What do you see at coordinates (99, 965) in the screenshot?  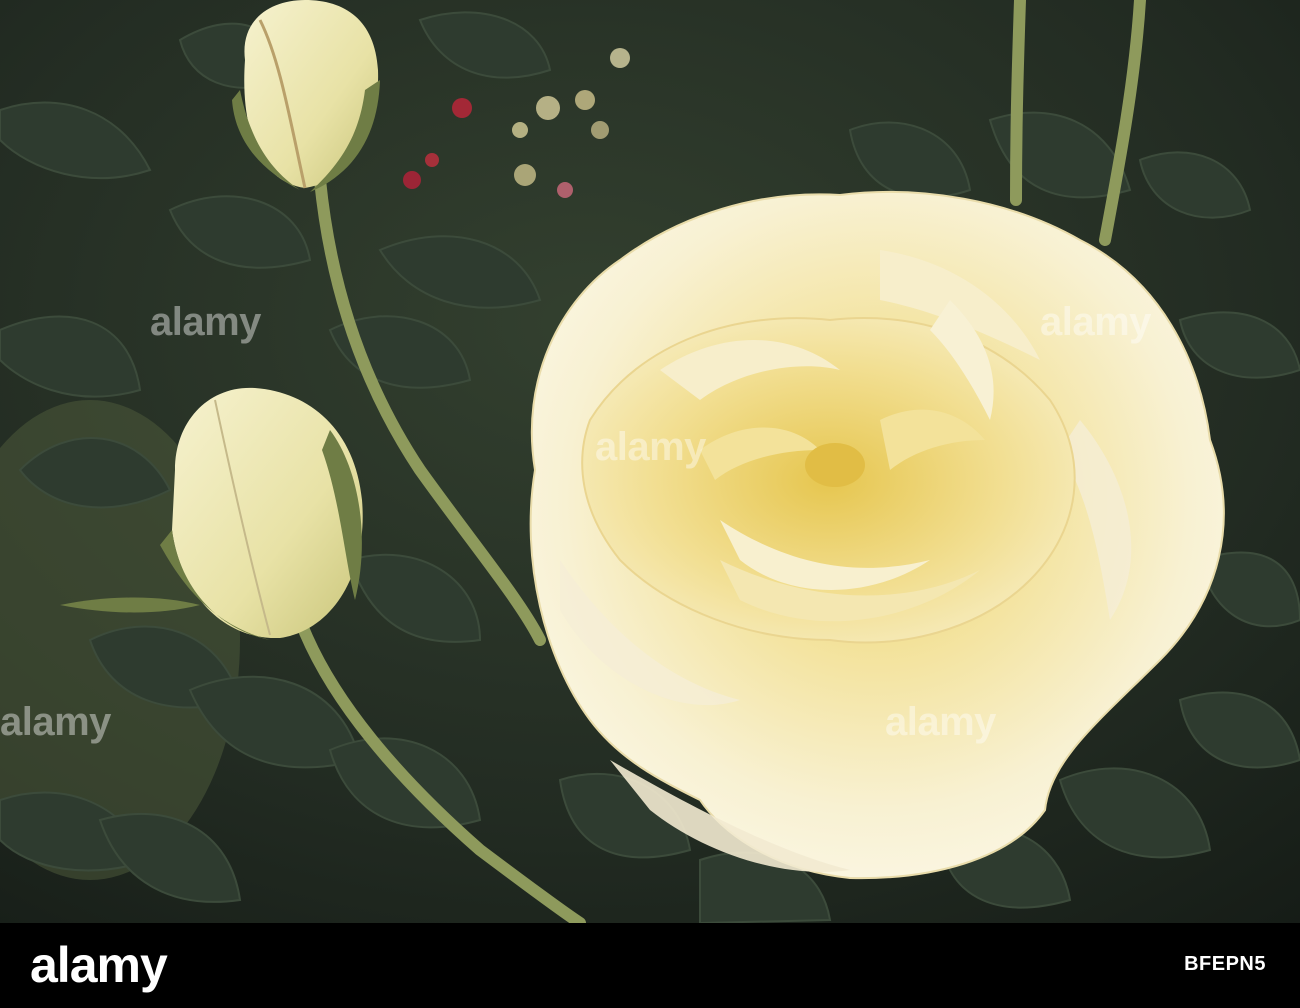 I see `alamy-logo: alamy` at bounding box center [99, 965].